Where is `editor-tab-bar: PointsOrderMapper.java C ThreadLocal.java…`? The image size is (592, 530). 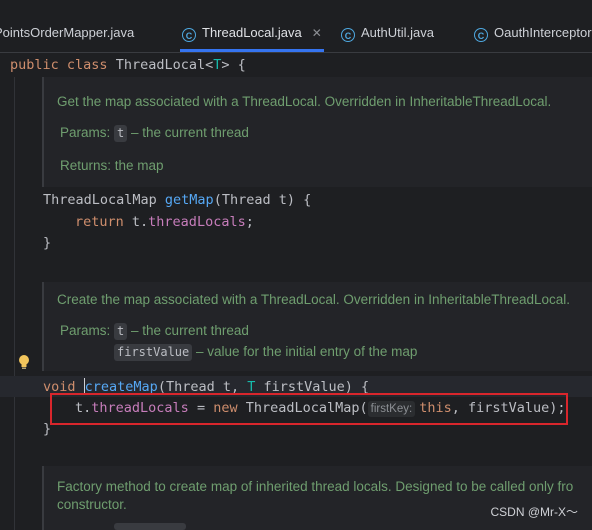 editor-tab-bar: PointsOrderMapper.java C ThreadLocal.java… is located at coordinates (296, 26).